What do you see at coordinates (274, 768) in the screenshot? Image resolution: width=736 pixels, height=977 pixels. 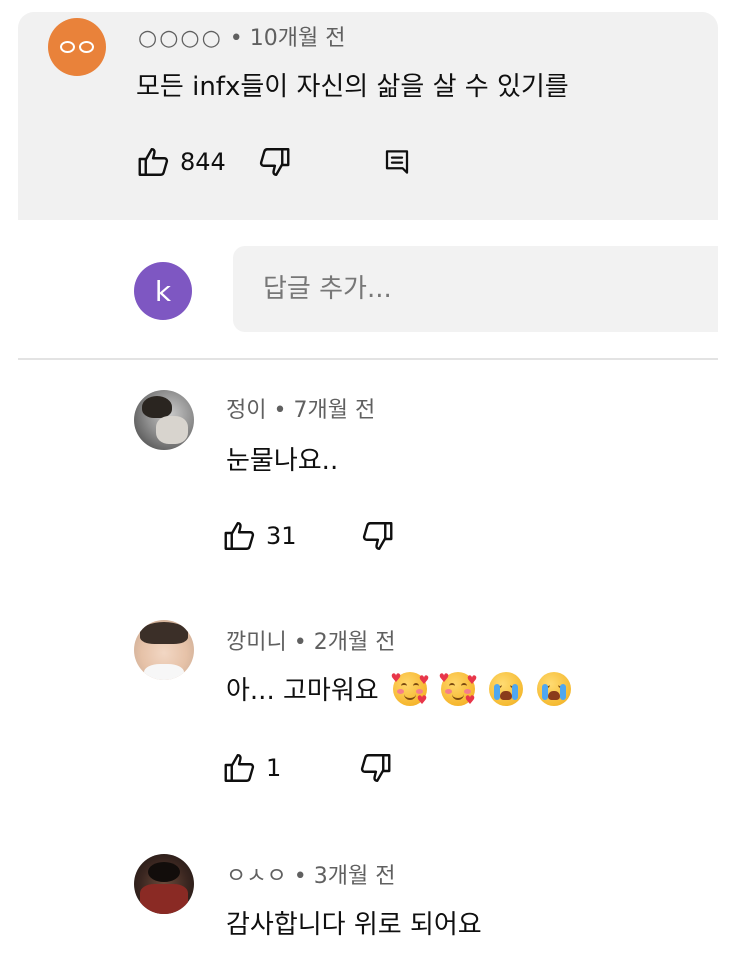 I see `like-count: 1` at bounding box center [274, 768].